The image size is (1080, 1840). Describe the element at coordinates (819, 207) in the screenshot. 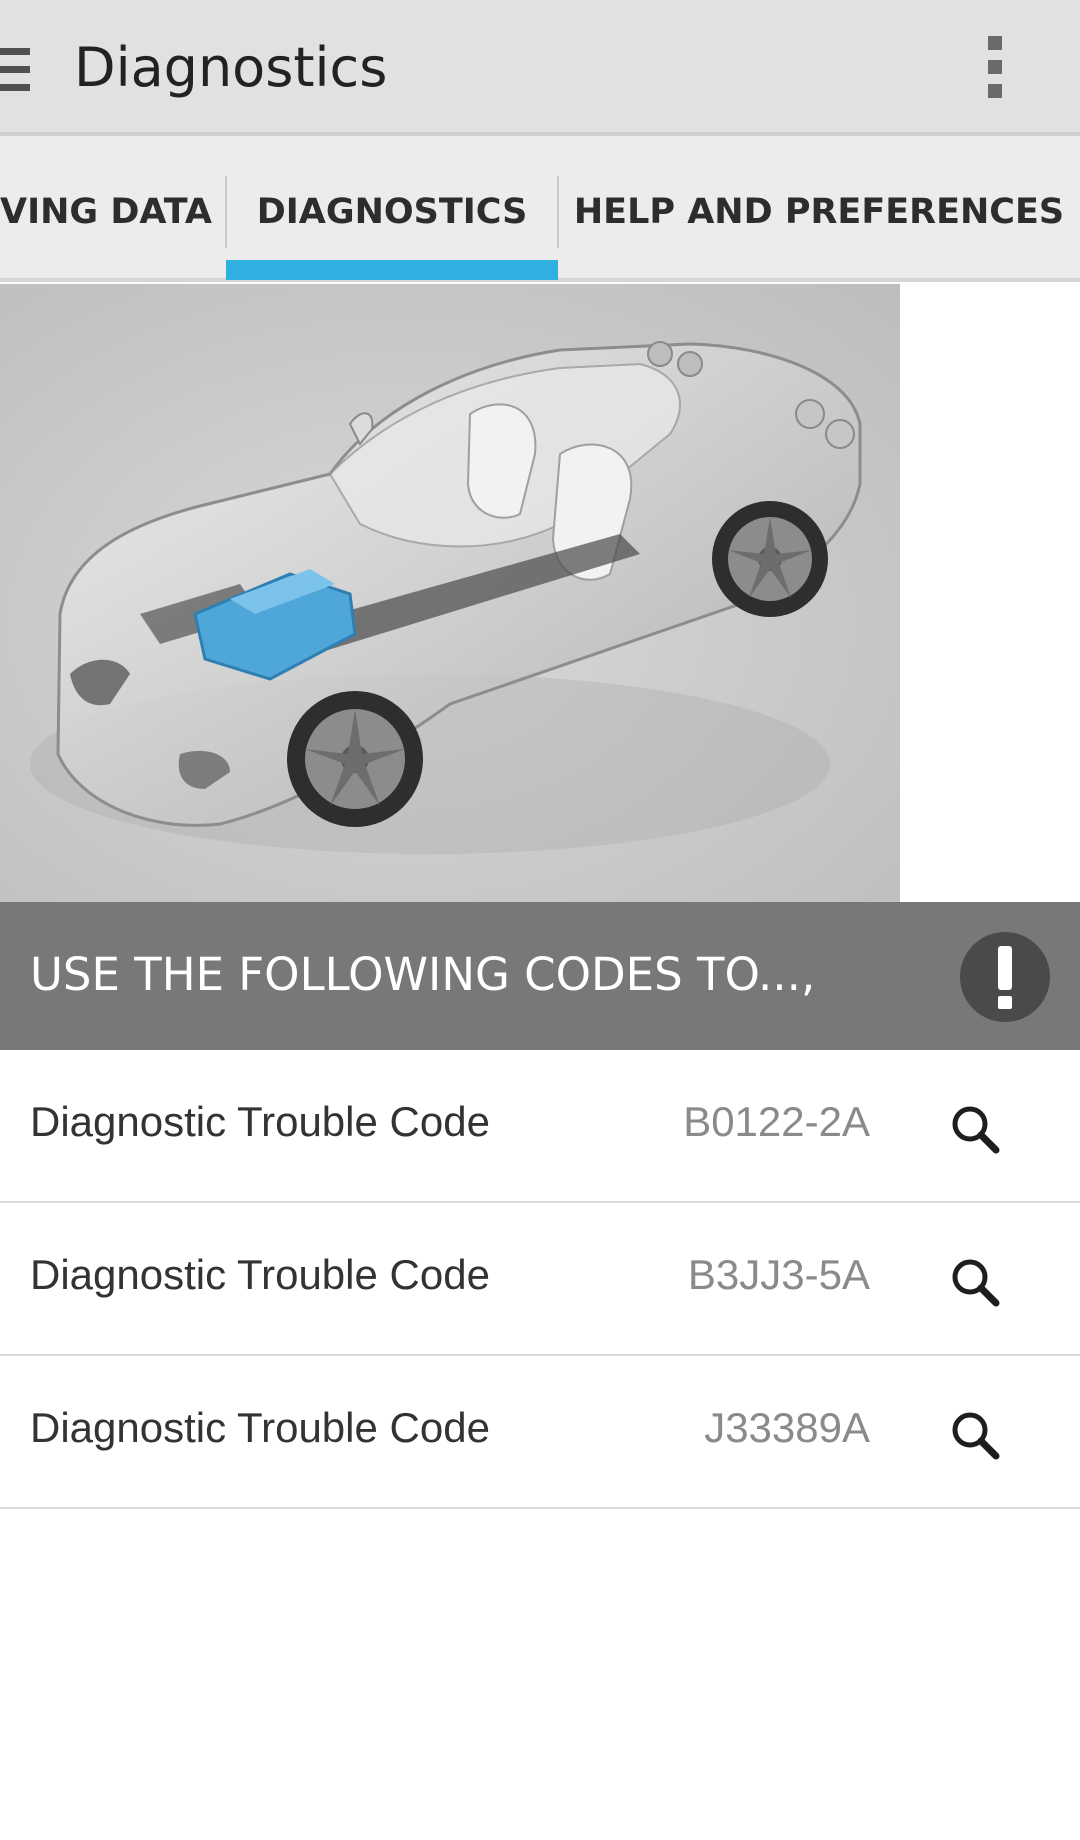

I see `tab-help-and-preferences: HELP AND PREFERENCES` at that location.